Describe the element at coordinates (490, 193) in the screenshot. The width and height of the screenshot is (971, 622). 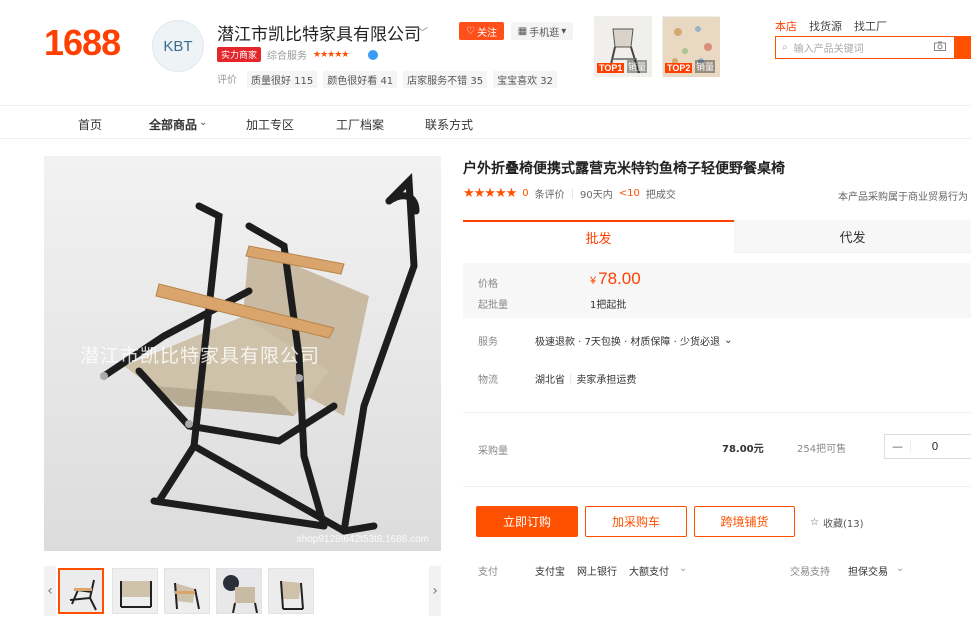
I see `rating-stars: ★★★★★` at that location.